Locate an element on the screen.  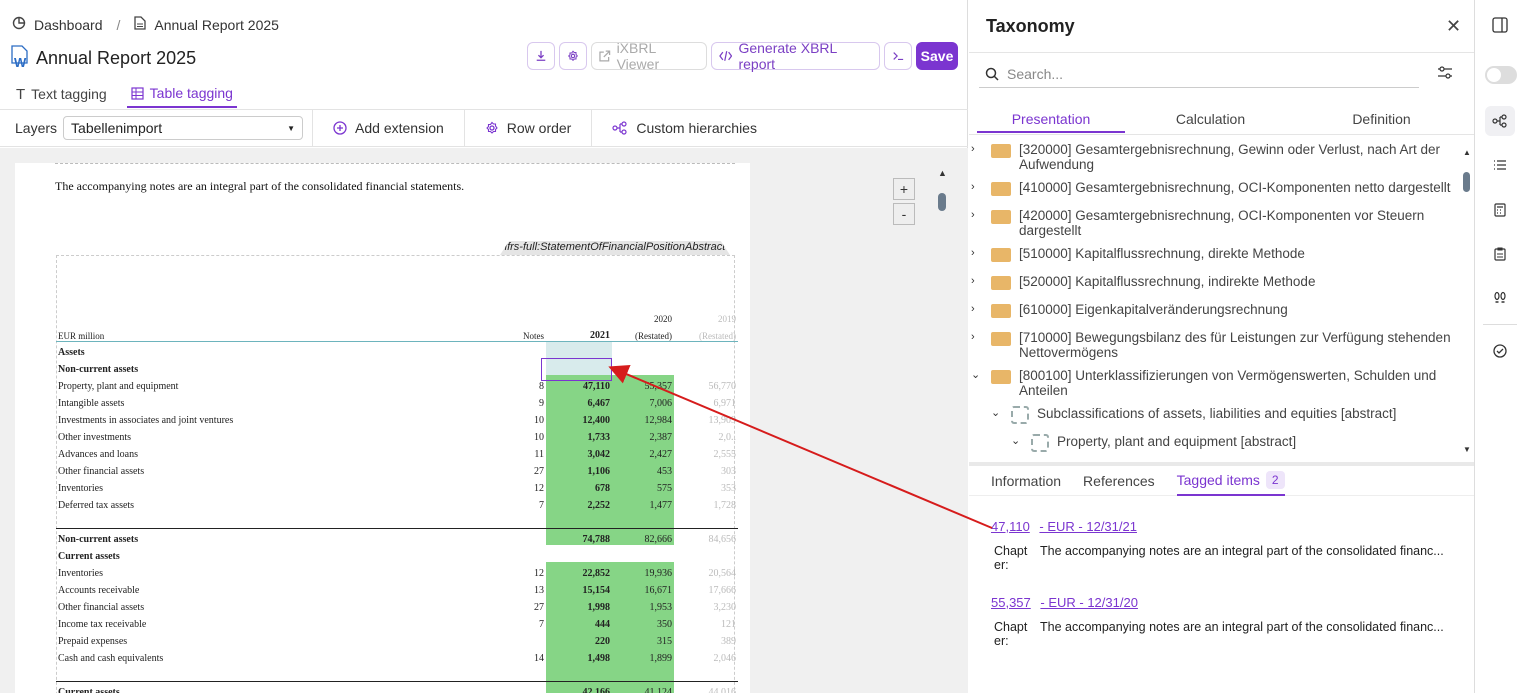
terminal-button is located at coordinates (898, 56).